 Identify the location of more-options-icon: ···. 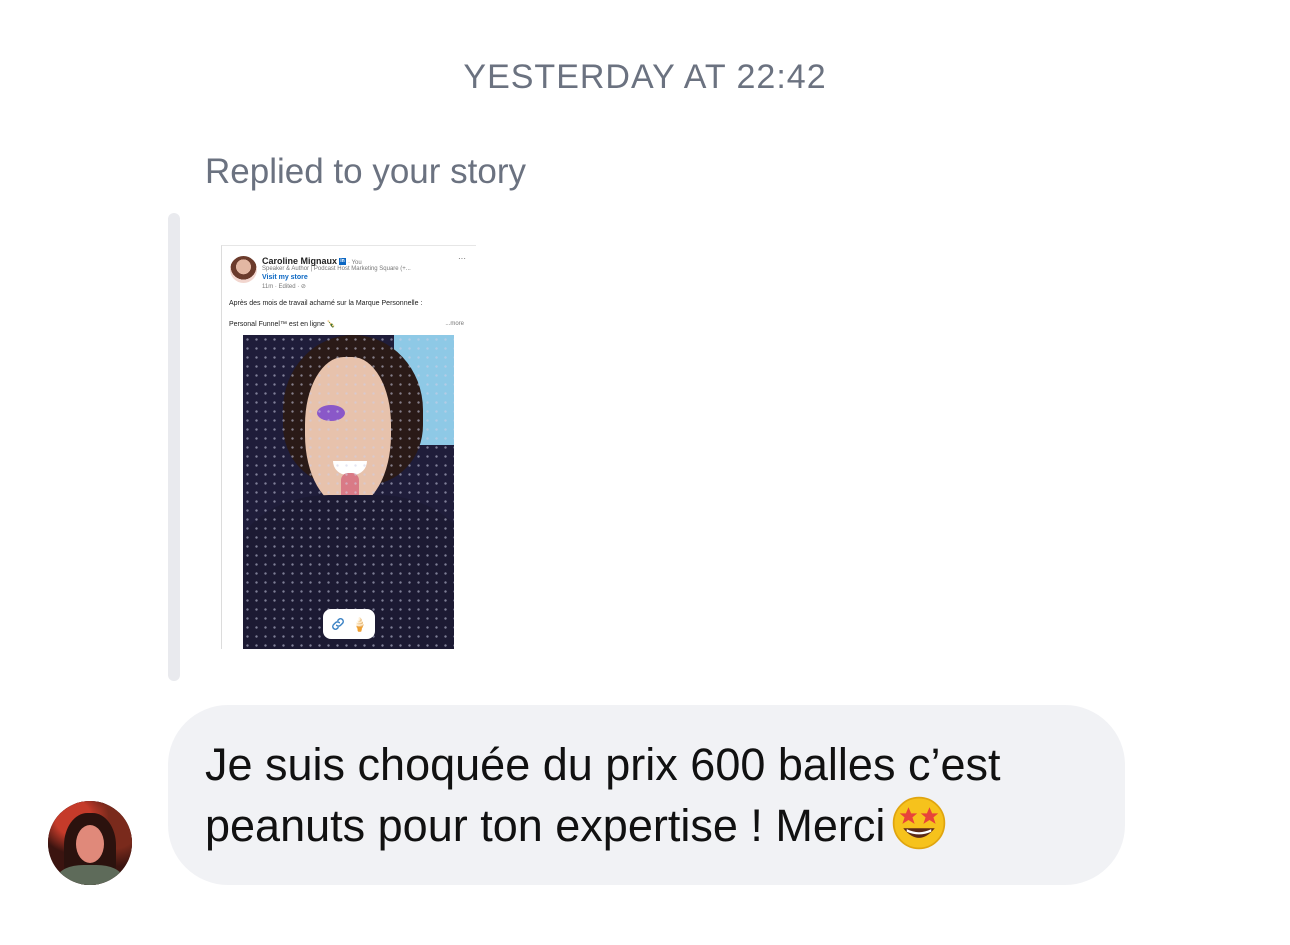
(462, 258).